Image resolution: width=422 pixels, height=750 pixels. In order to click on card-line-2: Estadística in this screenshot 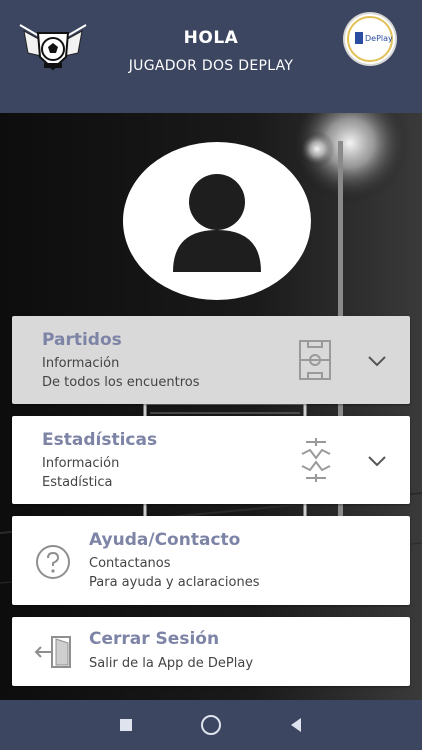, I will do `click(77, 482)`.